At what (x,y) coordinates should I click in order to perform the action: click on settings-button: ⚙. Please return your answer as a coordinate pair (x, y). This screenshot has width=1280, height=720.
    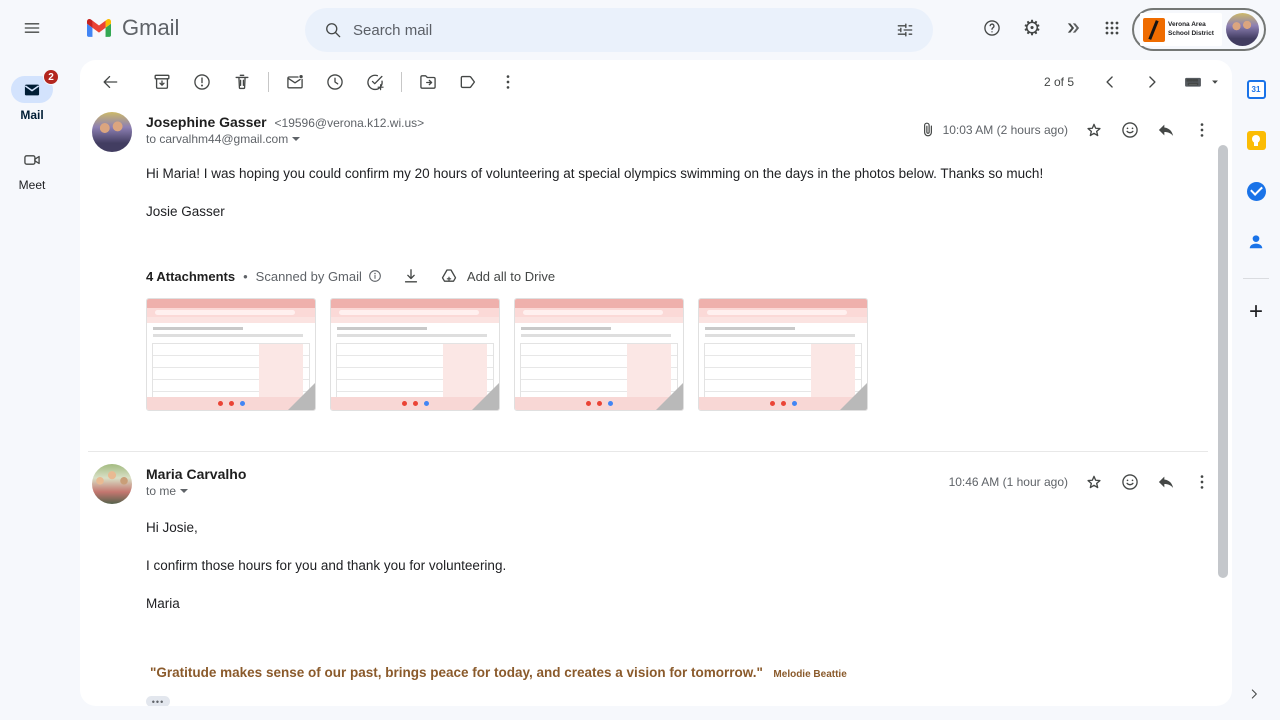
    Looking at the image, I should click on (1032, 28).